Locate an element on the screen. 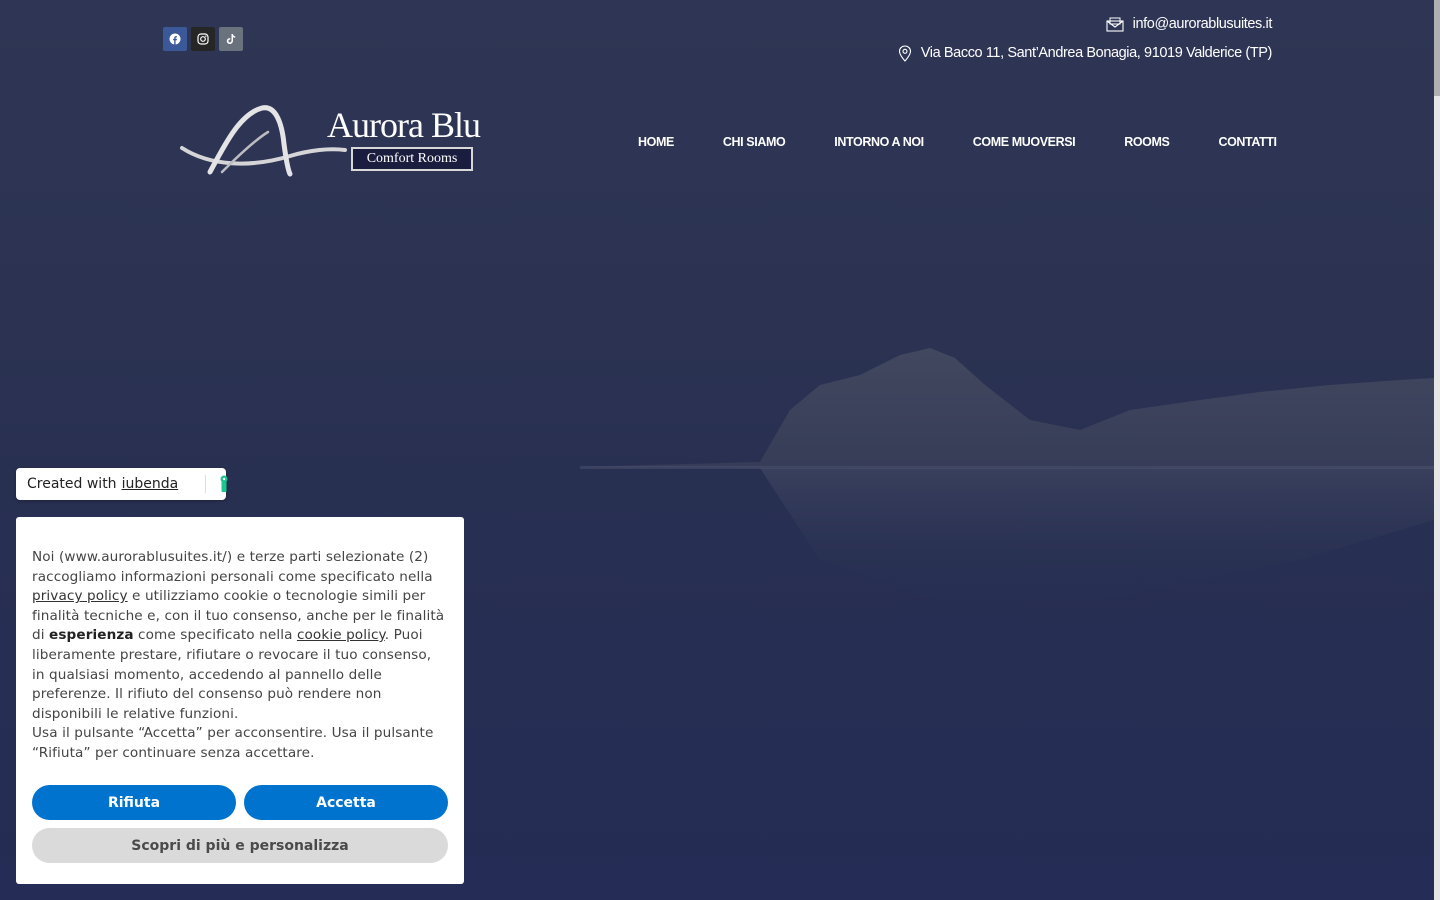  cookie-text-part: come specificato nella is located at coordinates (215, 635).